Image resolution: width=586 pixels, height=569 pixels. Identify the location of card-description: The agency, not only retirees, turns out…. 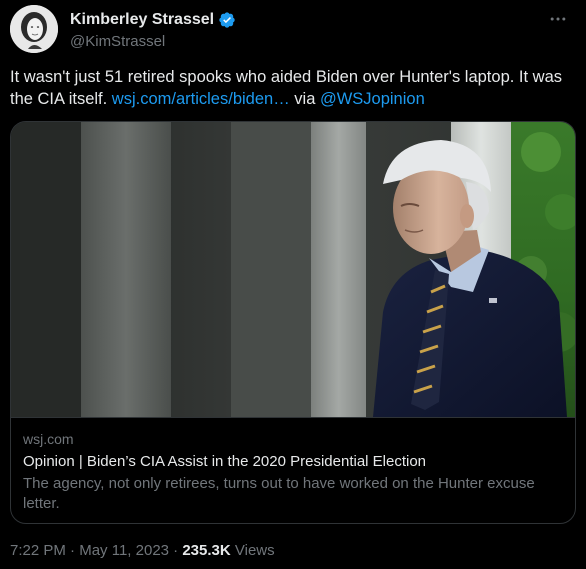
(279, 493).